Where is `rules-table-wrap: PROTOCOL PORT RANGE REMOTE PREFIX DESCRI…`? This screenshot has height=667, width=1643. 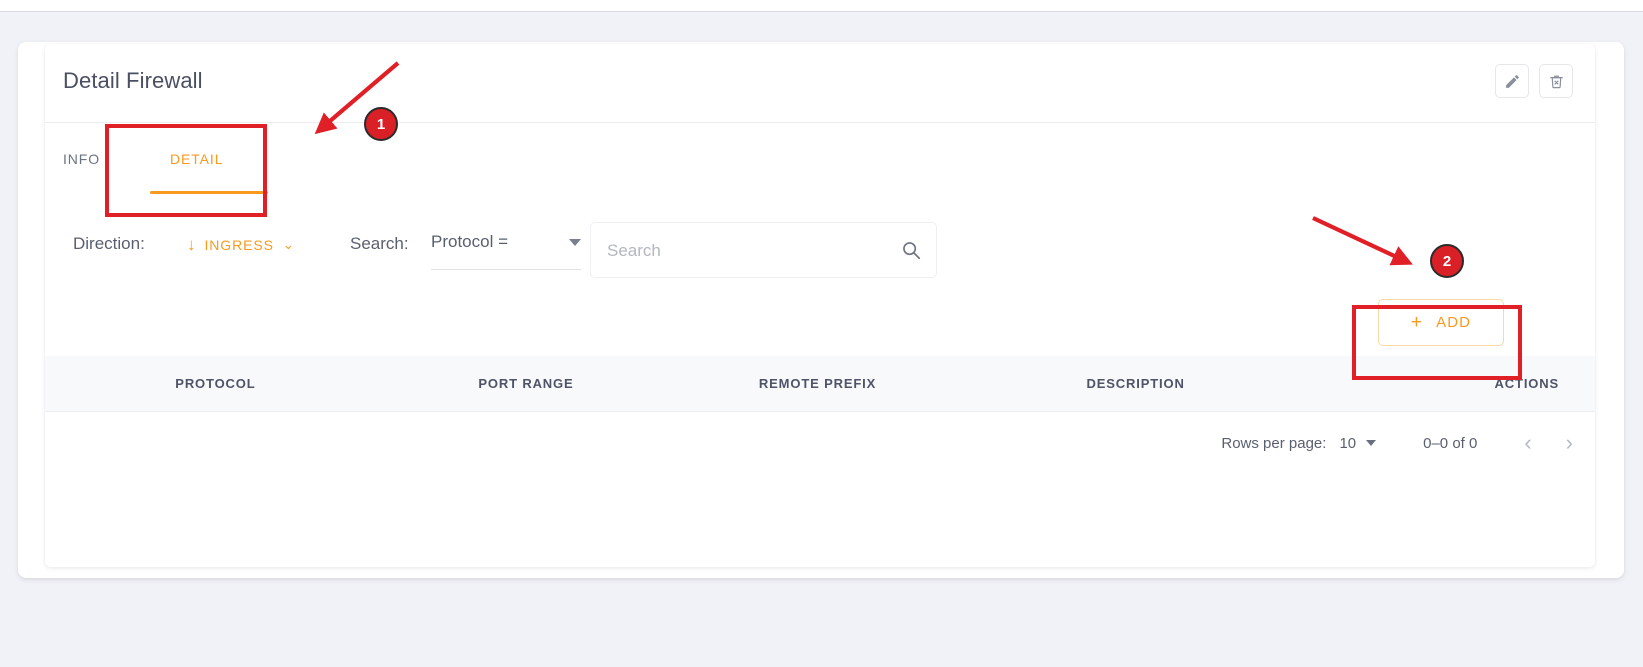 rules-table-wrap: PROTOCOL PORT RANGE REMOTE PREFIX DESCRI… is located at coordinates (820, 384).